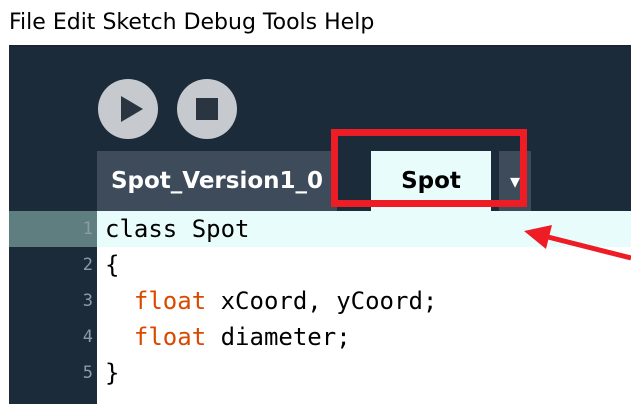 The width and height of the screenshot is (631, 404). I want to click on arrow-shaft, so click(589, 247).